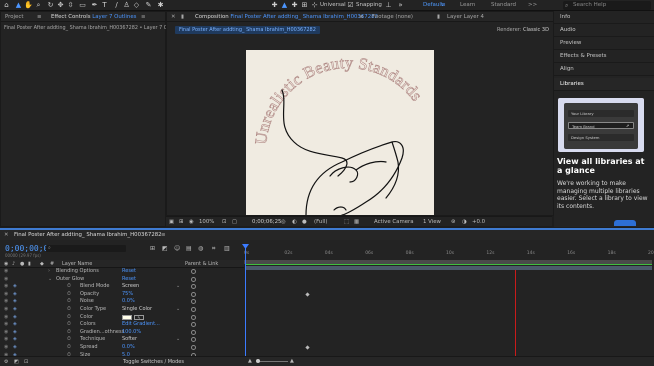  I want to click on tab-menu-icon: ≡, so click(143, 17).